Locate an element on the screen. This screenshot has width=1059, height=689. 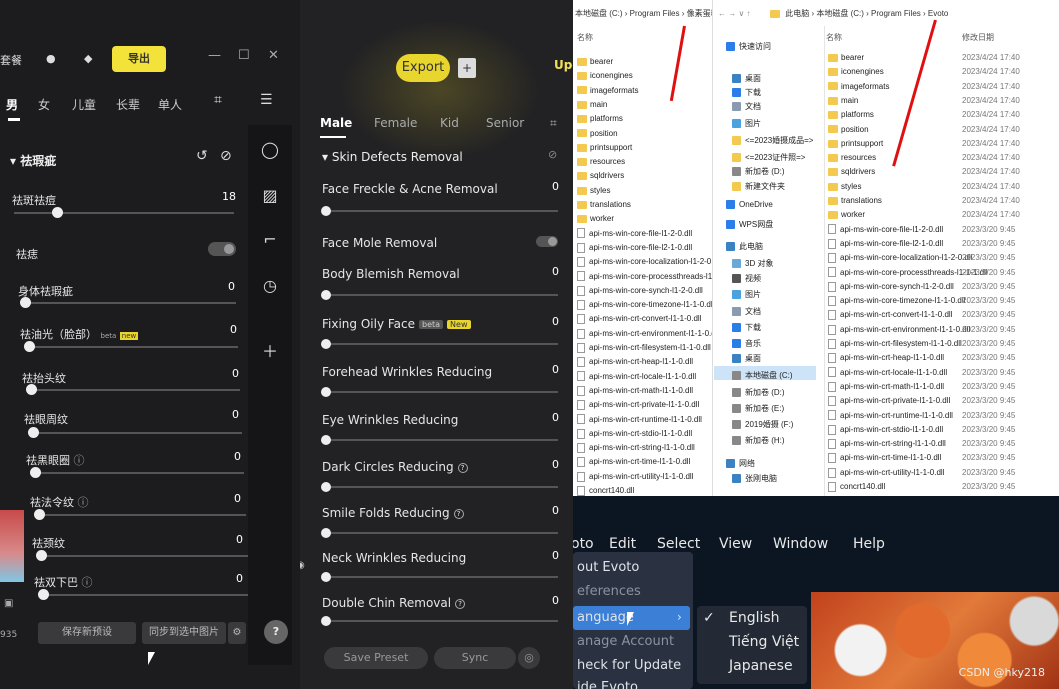
folder-row: main 2023/4/24 17:40 is located at coordinates (924, 101).